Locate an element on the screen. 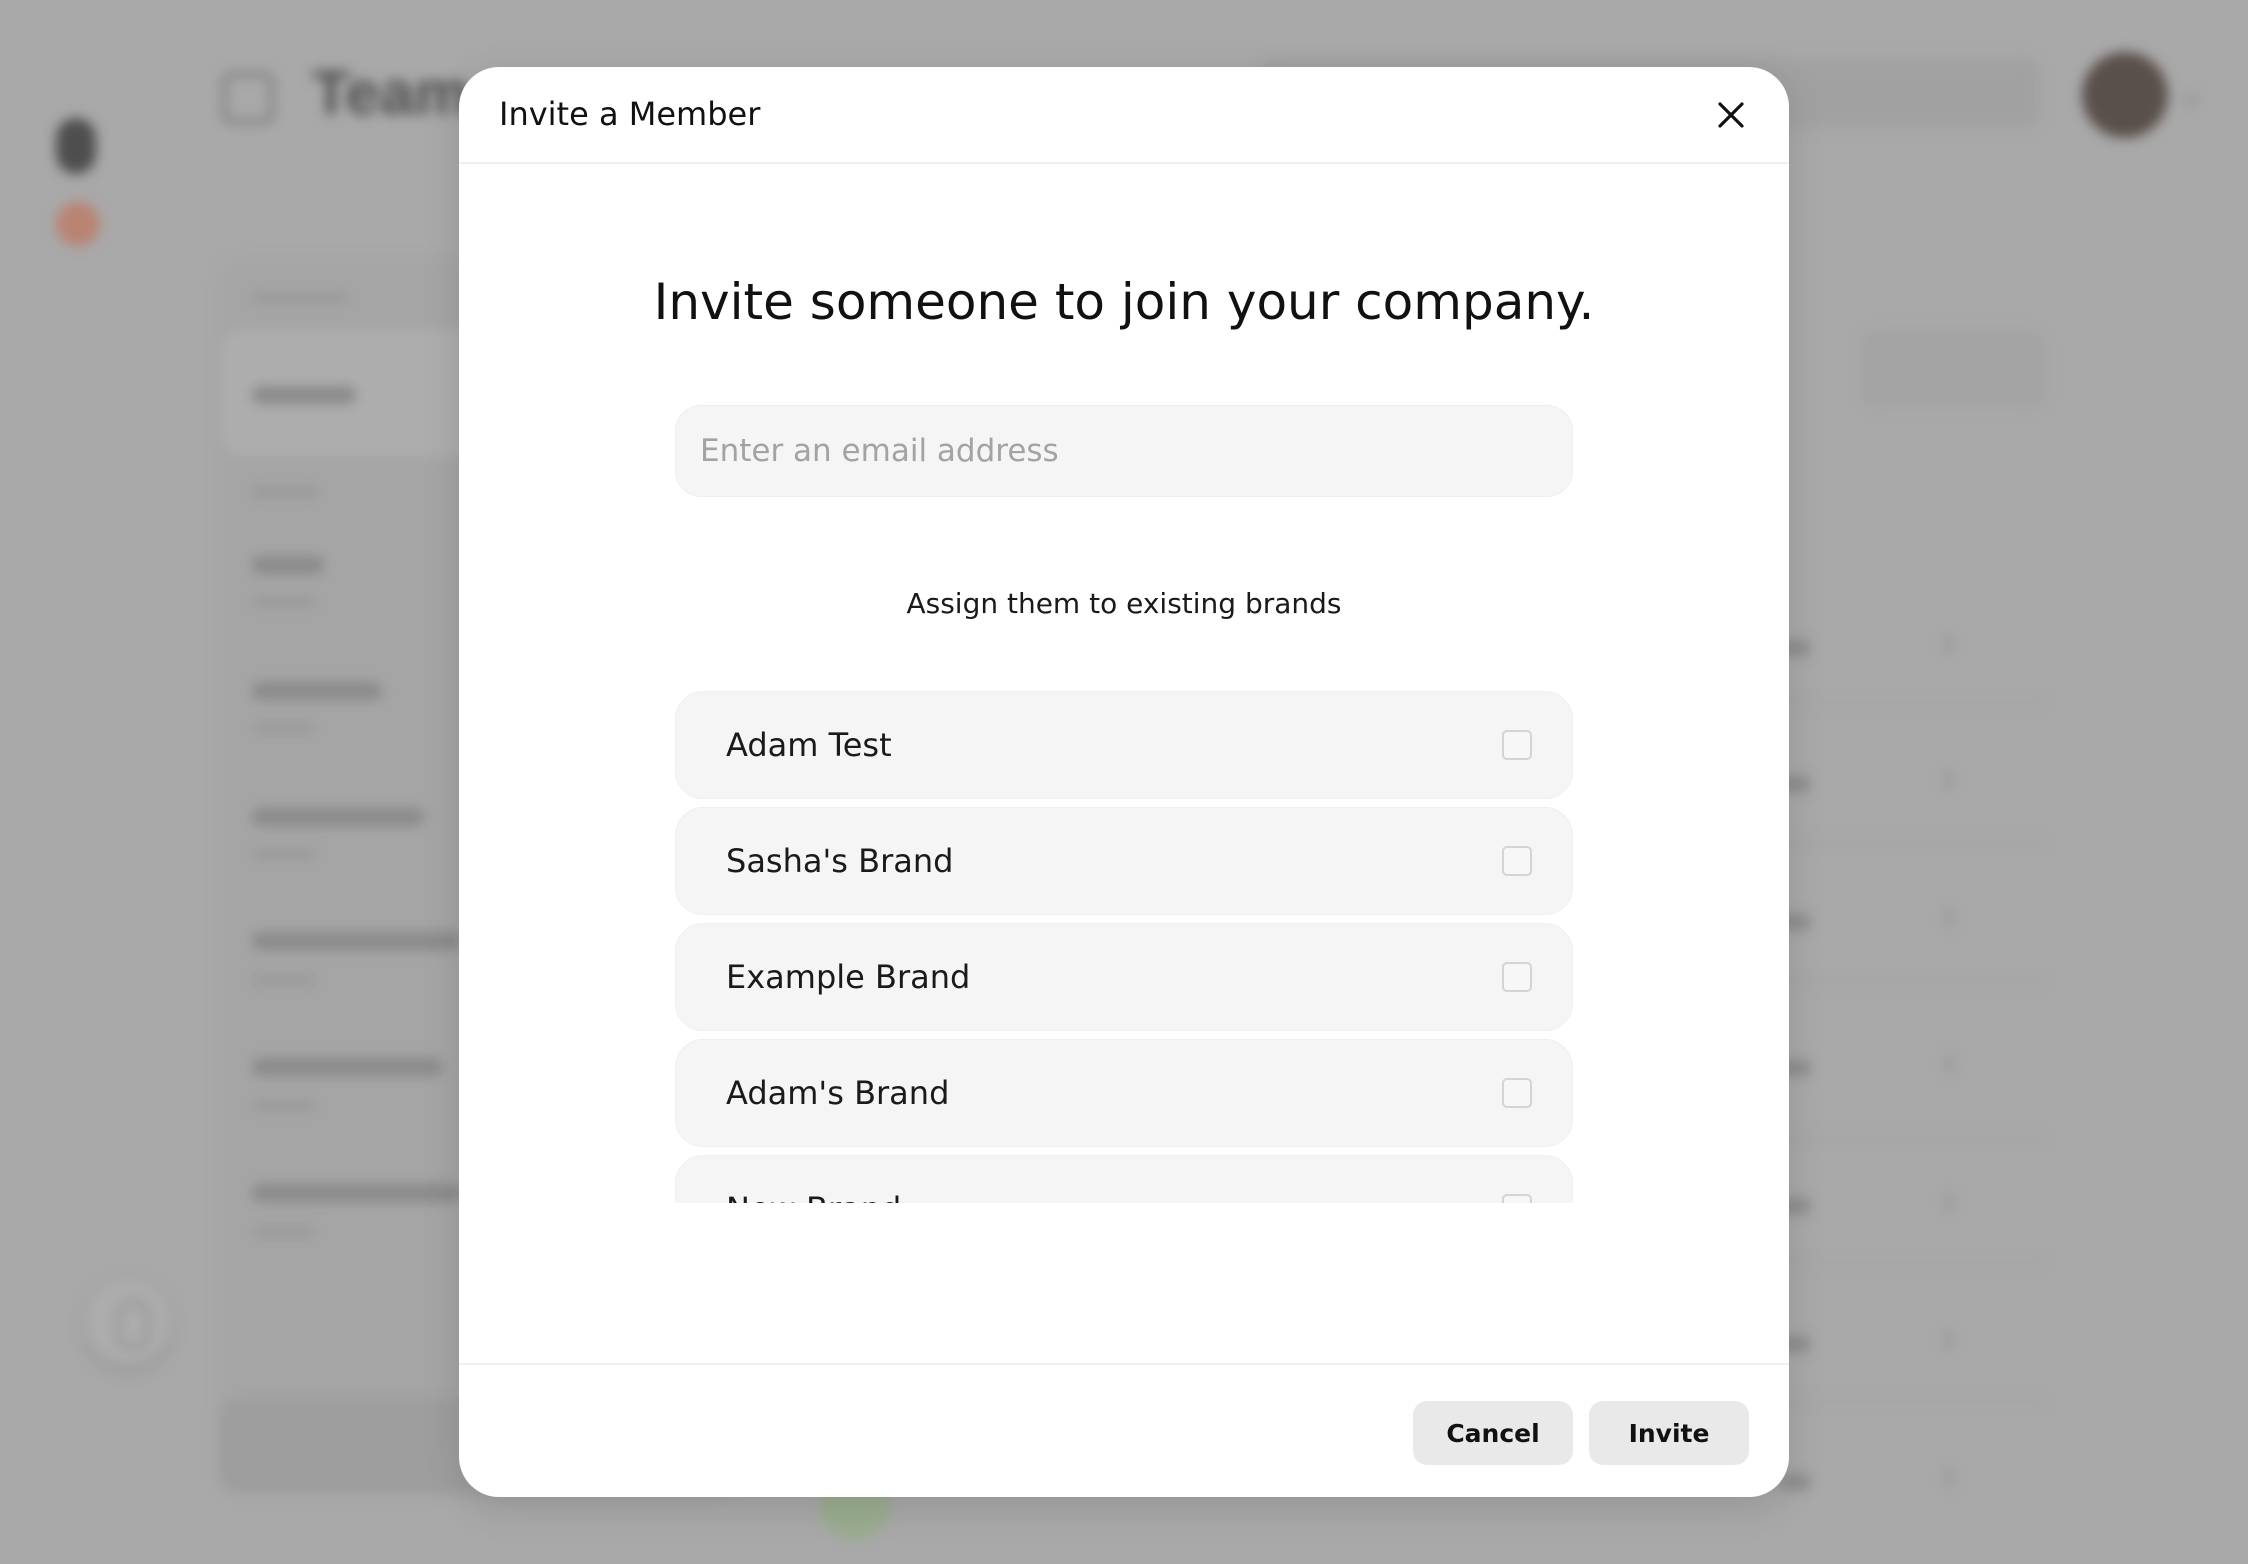 The width and height of the screenshot is (2248, 1564). close-button is located at coordinates (1731, 115).